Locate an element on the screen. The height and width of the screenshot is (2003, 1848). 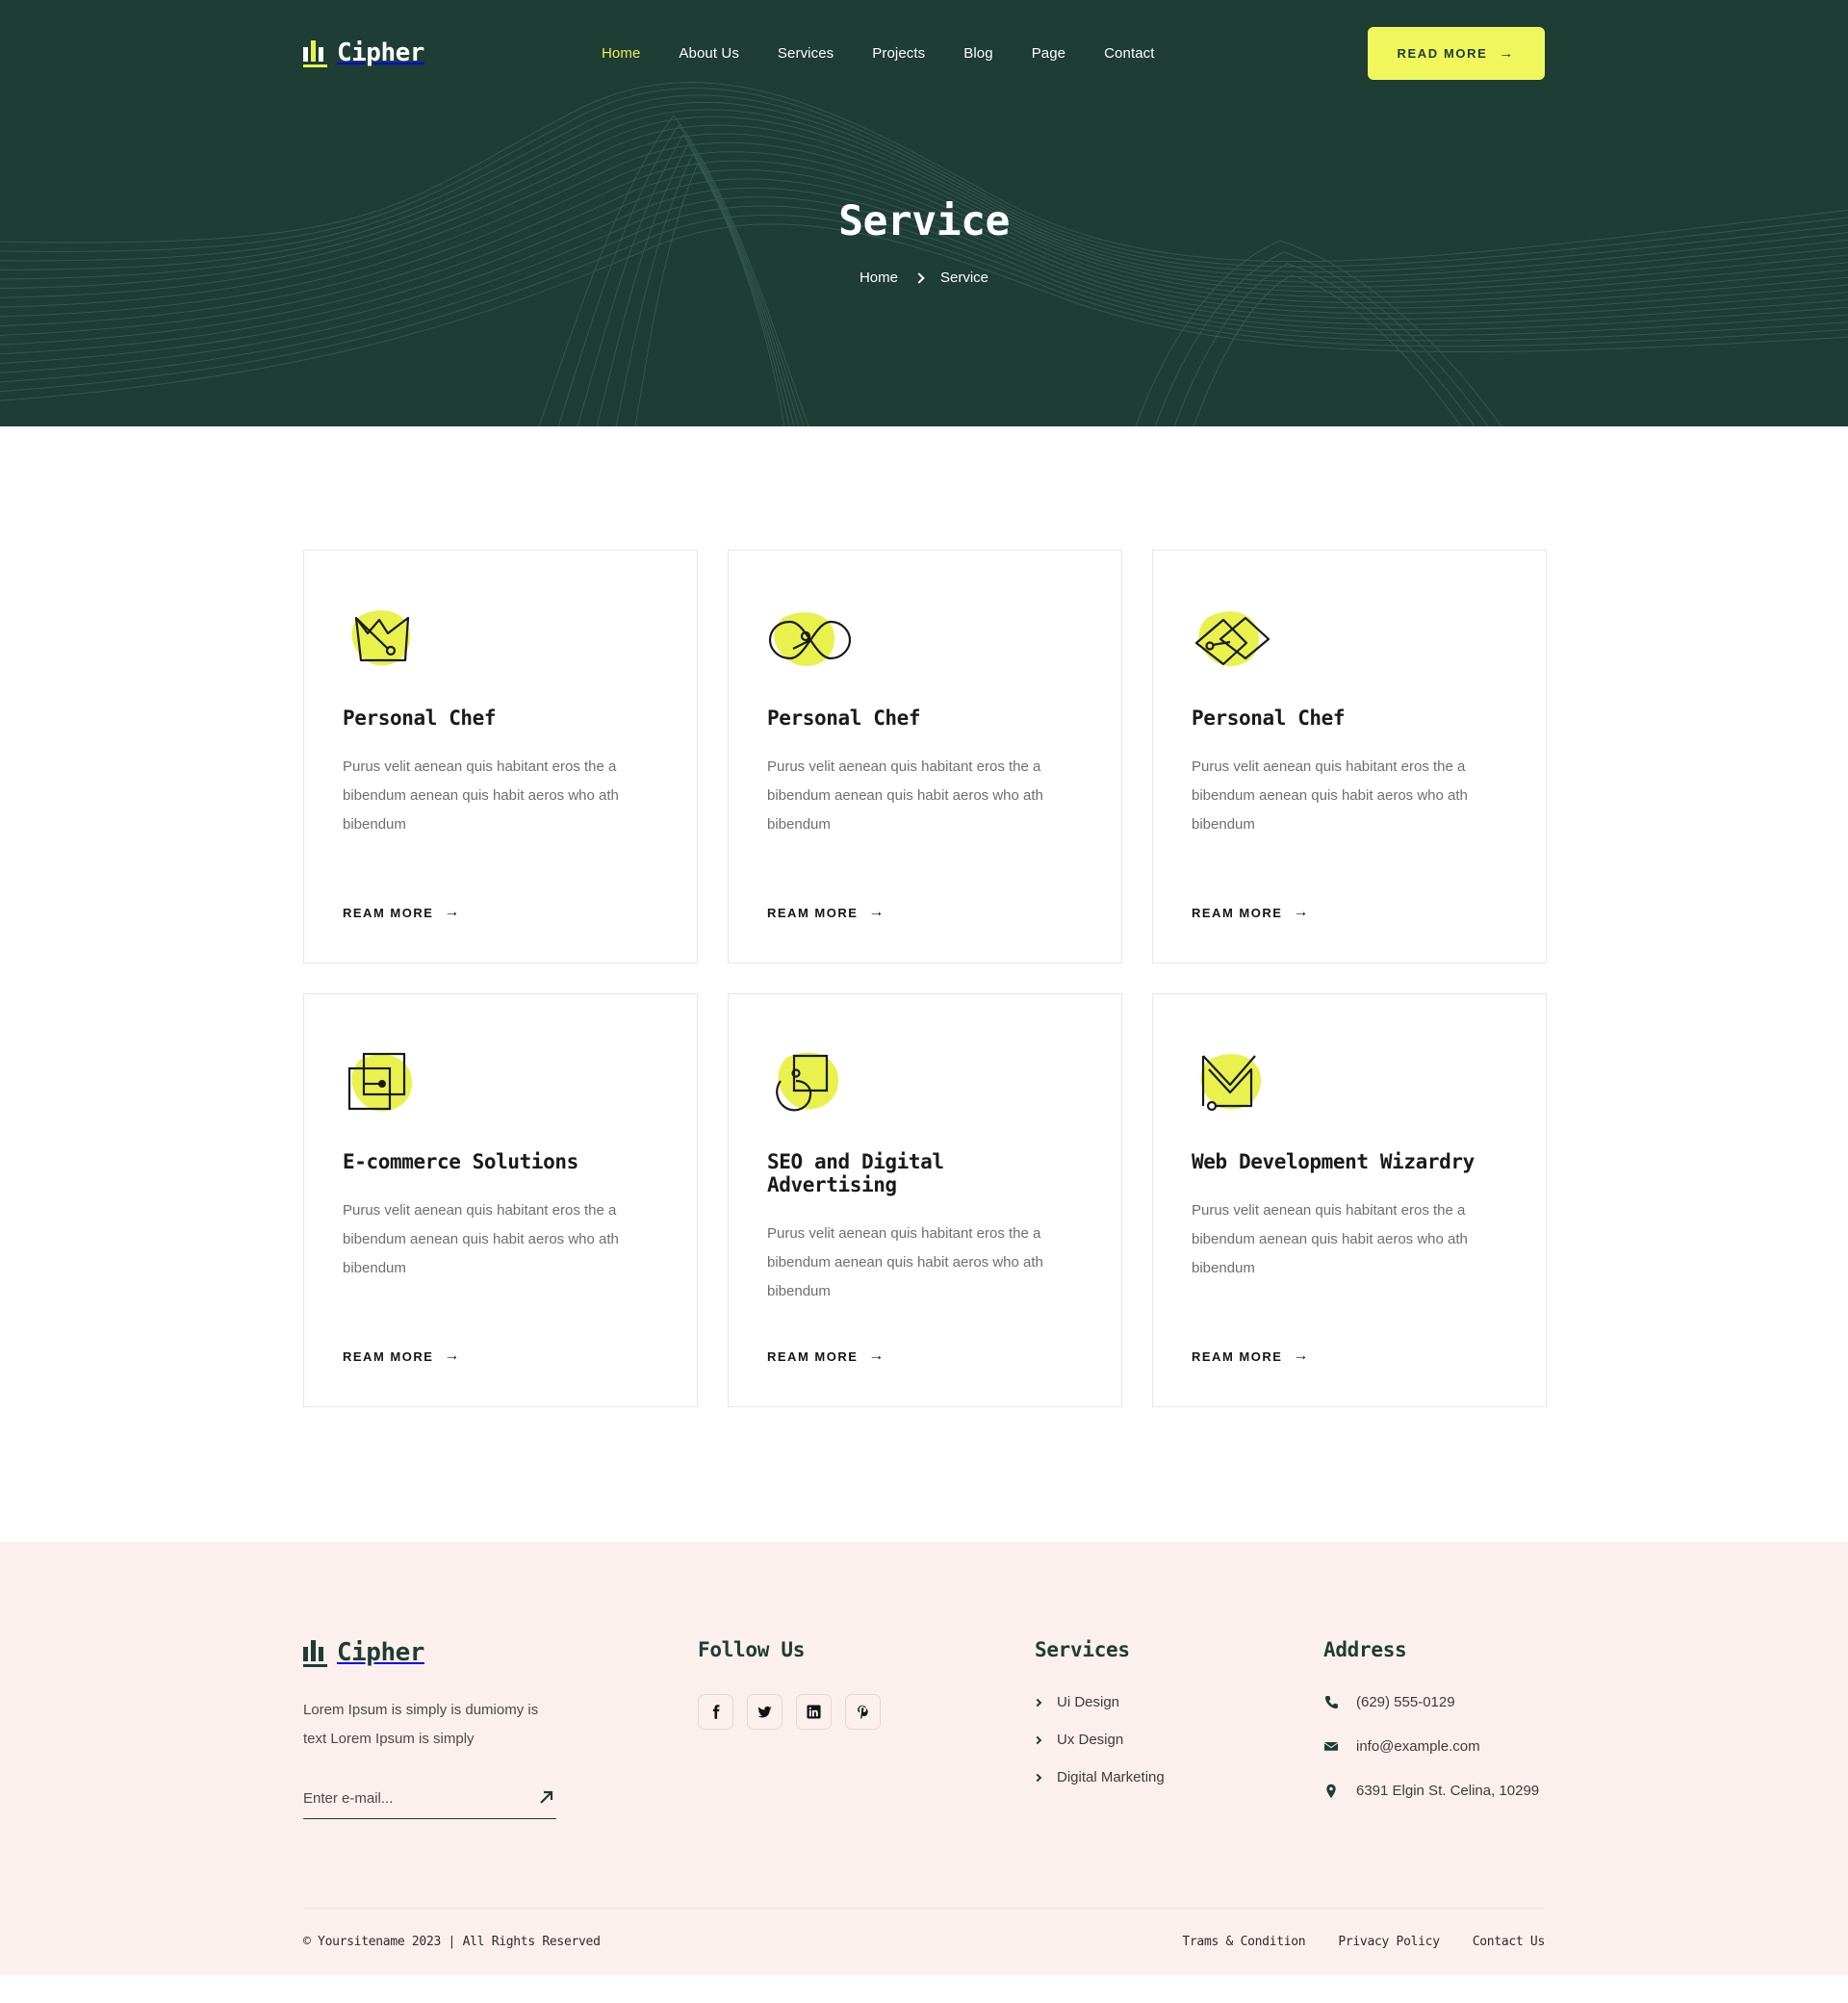
list-item: Digital Marketing is located at coordinates (1178, 1777).